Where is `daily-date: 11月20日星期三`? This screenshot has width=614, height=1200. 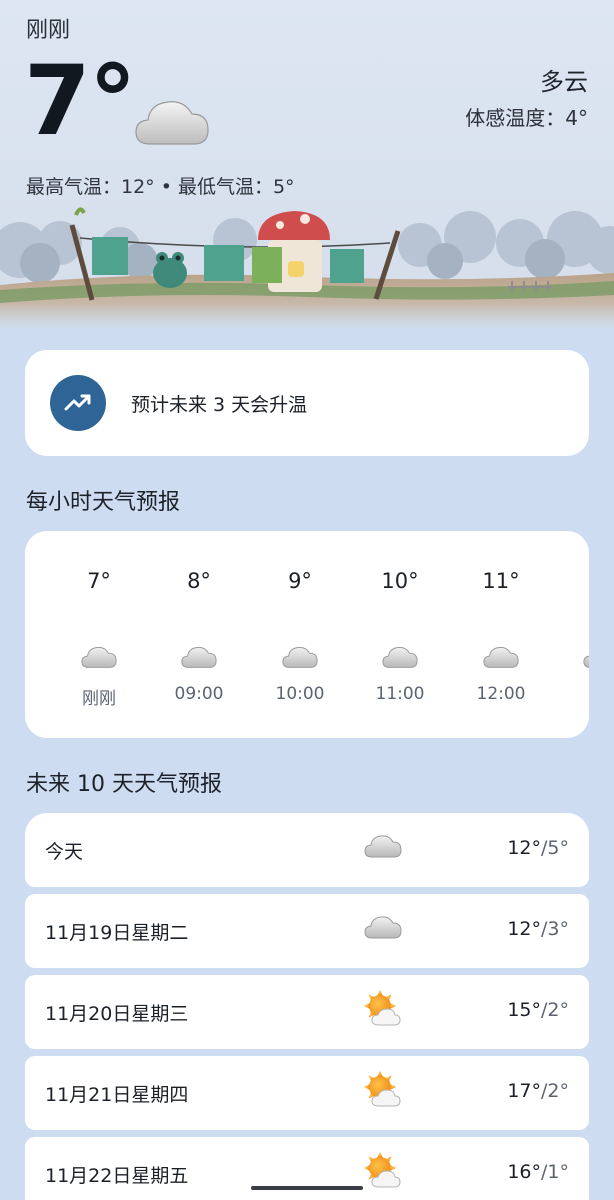
daily-date: 11月20日星期三 is located at coordinates (117, 1014).